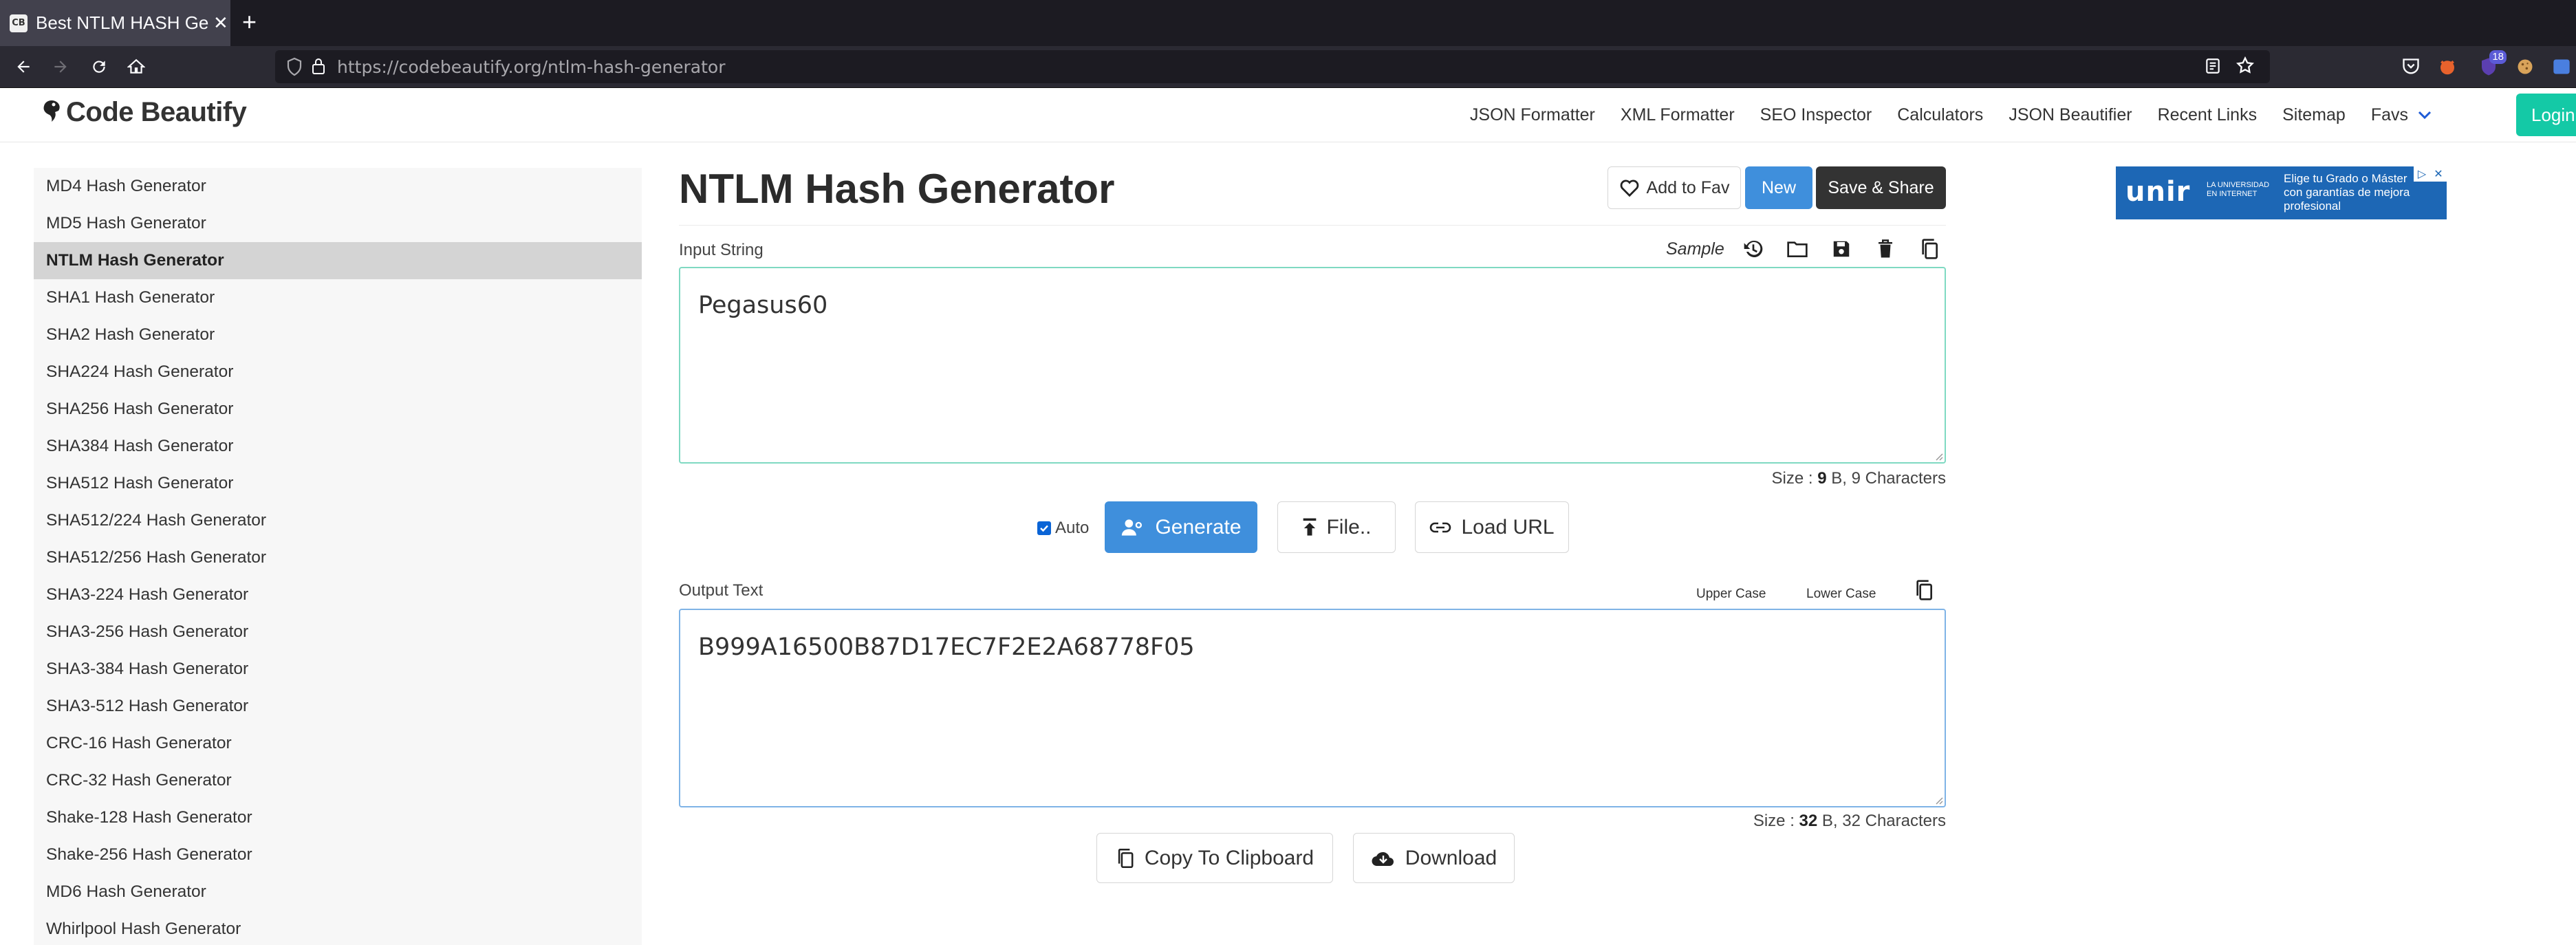 The image size is (2576, 945). I want to click on sidebar-item-shake128: Shake-128 Hash Generator, so click(338, 817).